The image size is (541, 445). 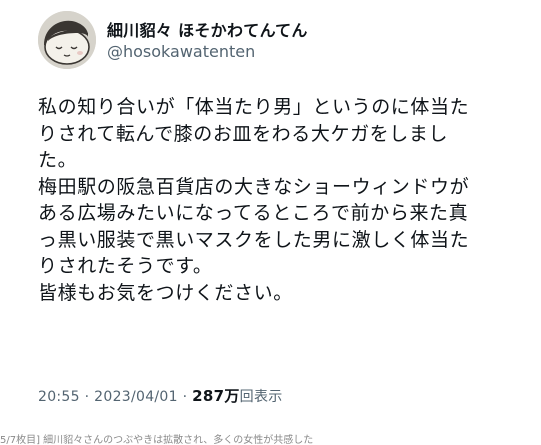 I want to click on tweet-text-line: 私の知り合いが「体当たり男」というのに体当た, so click(x=254, y=107).